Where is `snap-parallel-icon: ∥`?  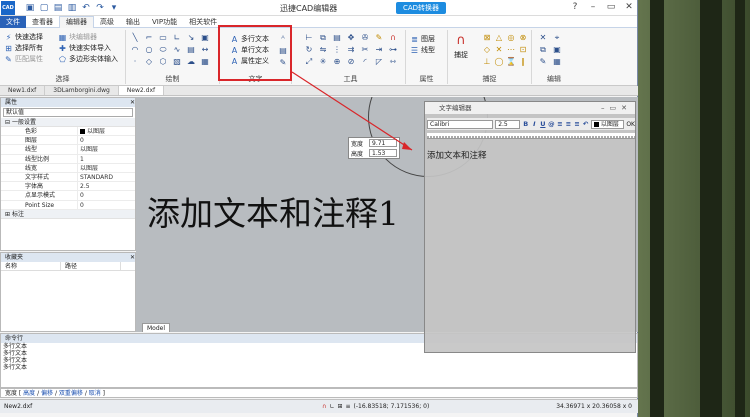 snap-parallel-icon: ∥ is located at coordinates (523, 62).